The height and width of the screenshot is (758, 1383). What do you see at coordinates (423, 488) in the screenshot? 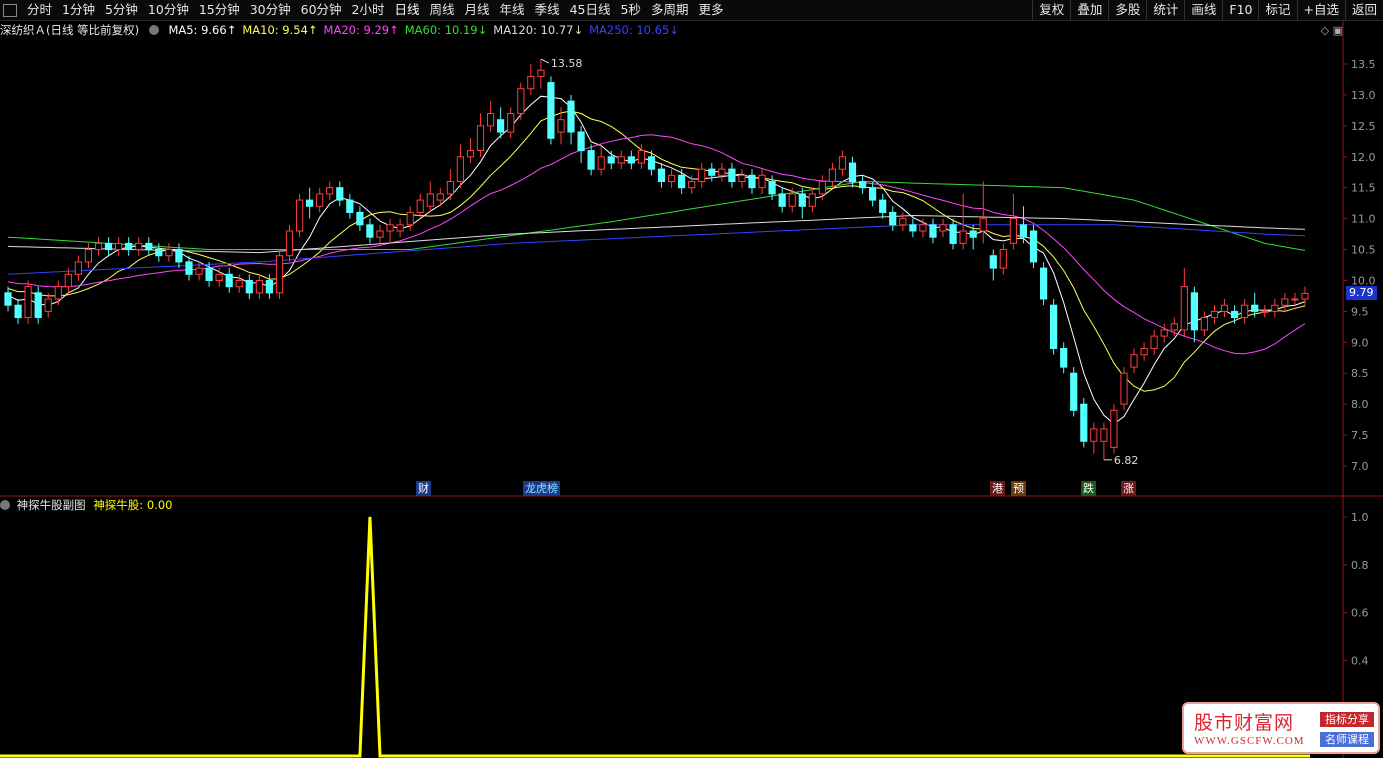
I see `event-marker-0: 财` at bounding box center [423, 488].